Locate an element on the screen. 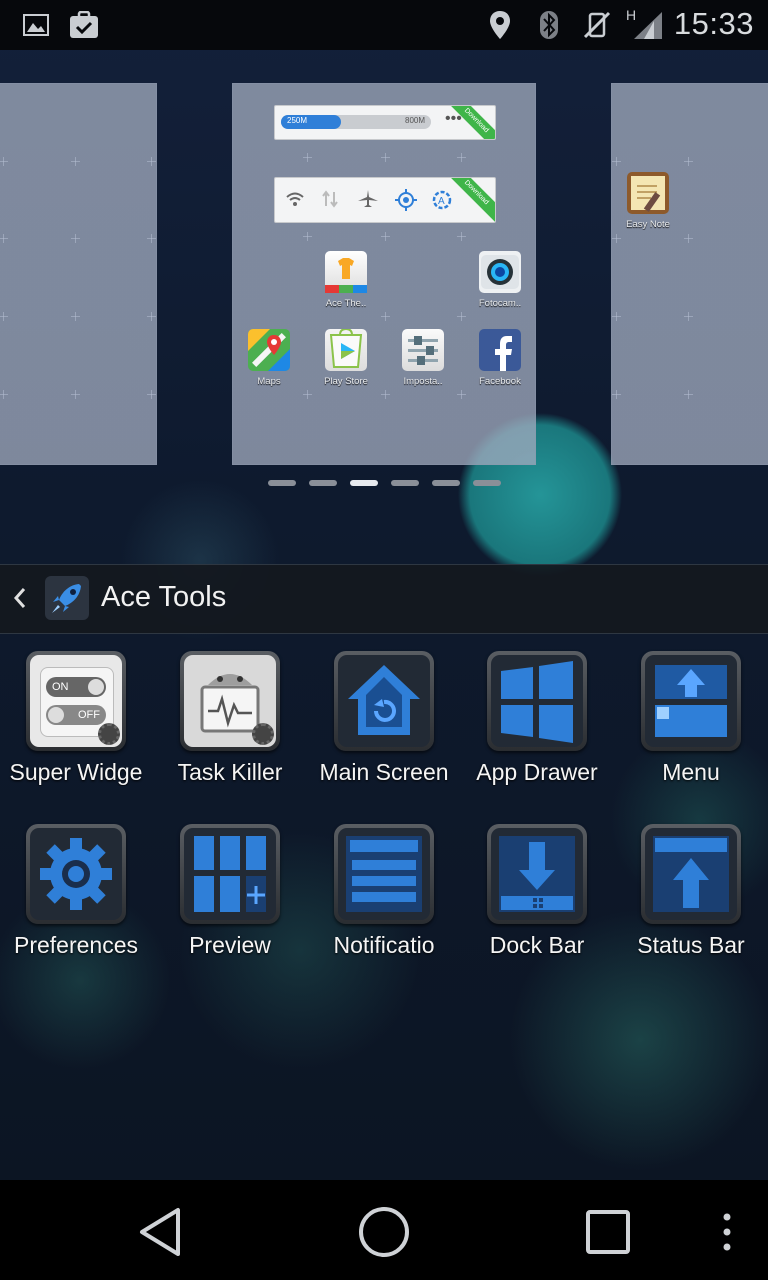 This screenshot has height=1280, width=768. home-circle-icon is located at coordinates (384, 1232).